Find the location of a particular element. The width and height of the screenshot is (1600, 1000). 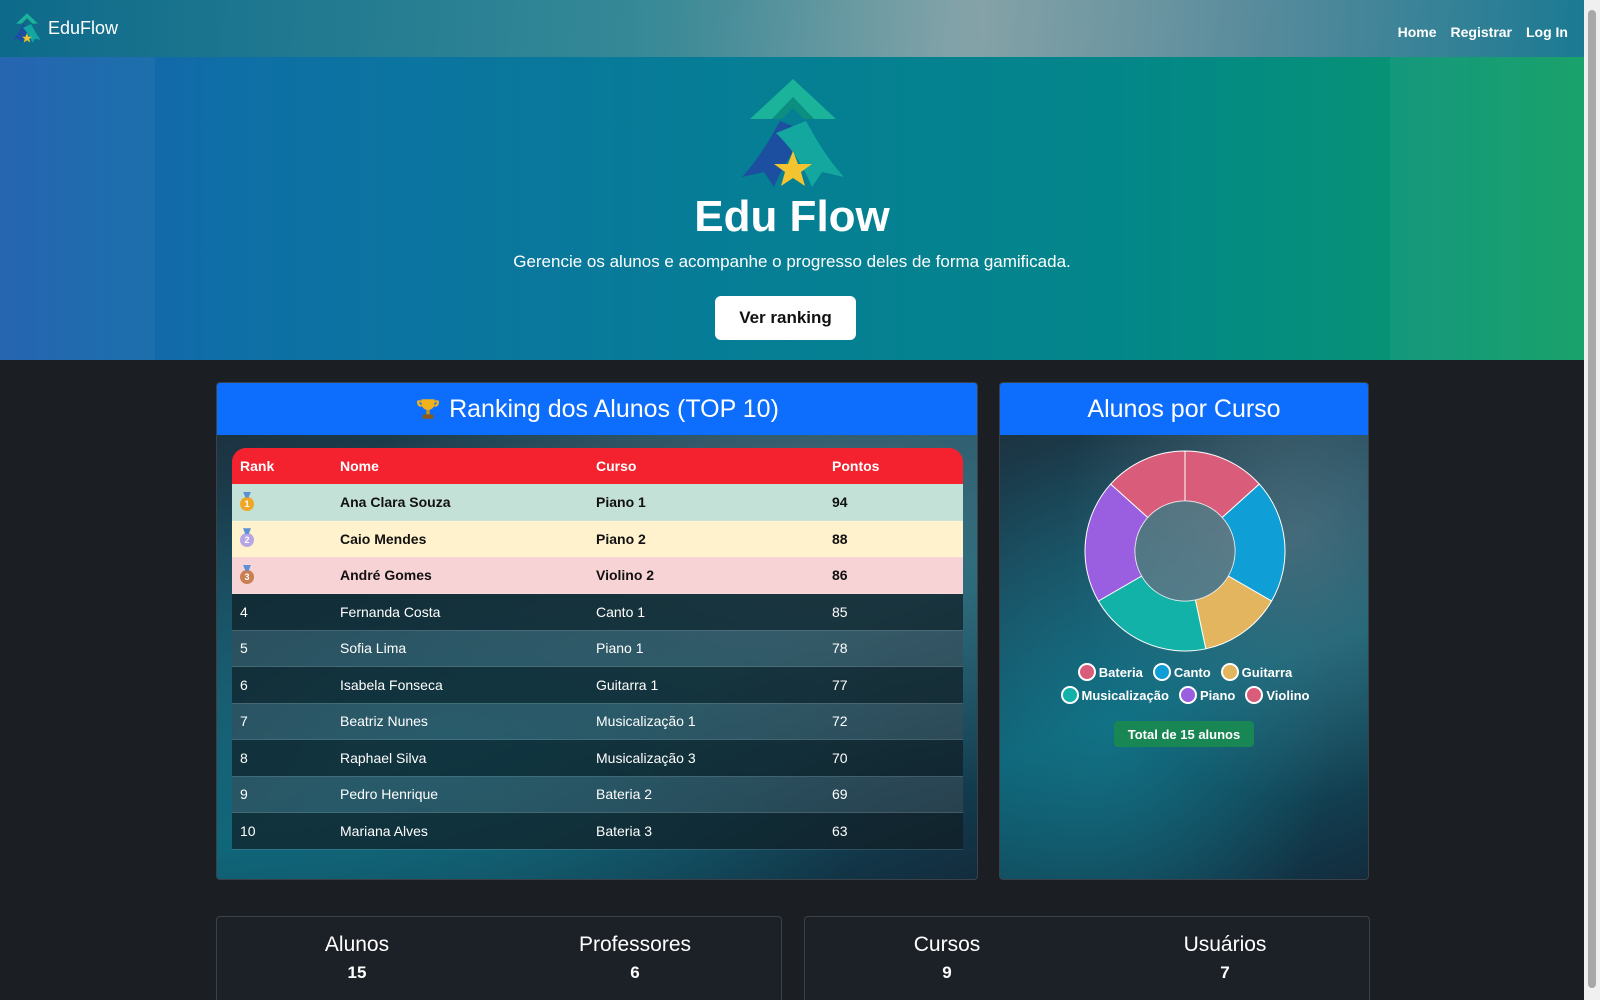

stat-teachers: Professores 6 is located at coordinates (635, 958).